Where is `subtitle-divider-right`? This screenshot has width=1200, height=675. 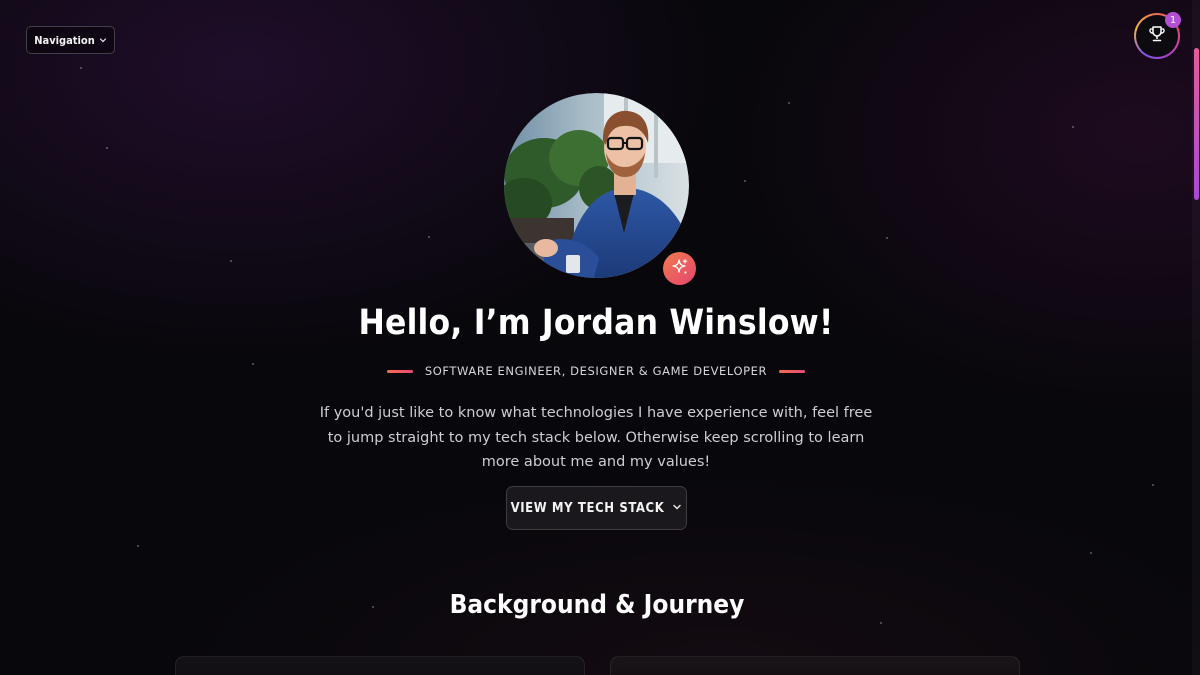
subtitle-divider-right is located at coordinates (792, 371).